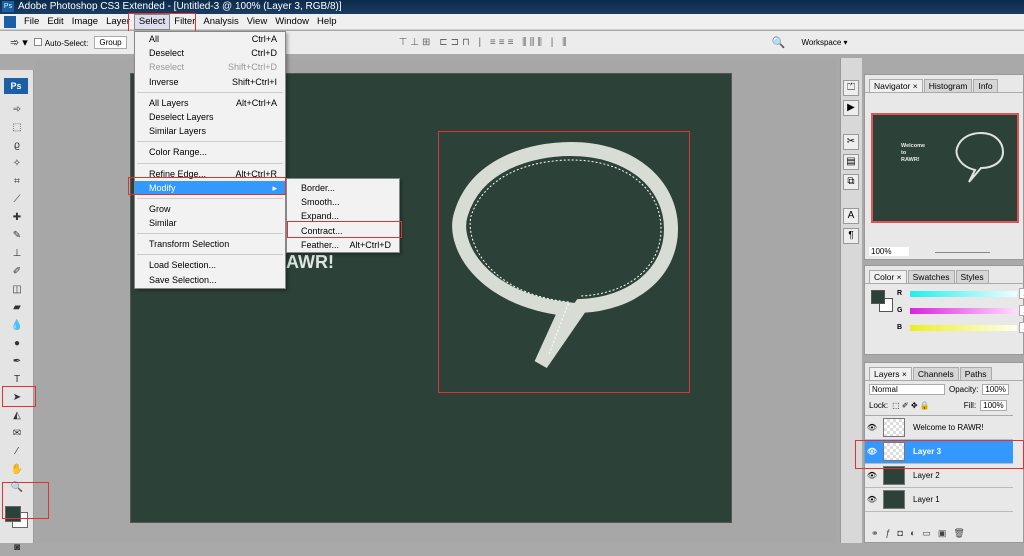 The height and width of the screenshot is (556, 1024). What do you see at coordinates (17, 326) in the screenshot?
I see `blur-tool-icon: 💧` at bounding box center [17, 326].